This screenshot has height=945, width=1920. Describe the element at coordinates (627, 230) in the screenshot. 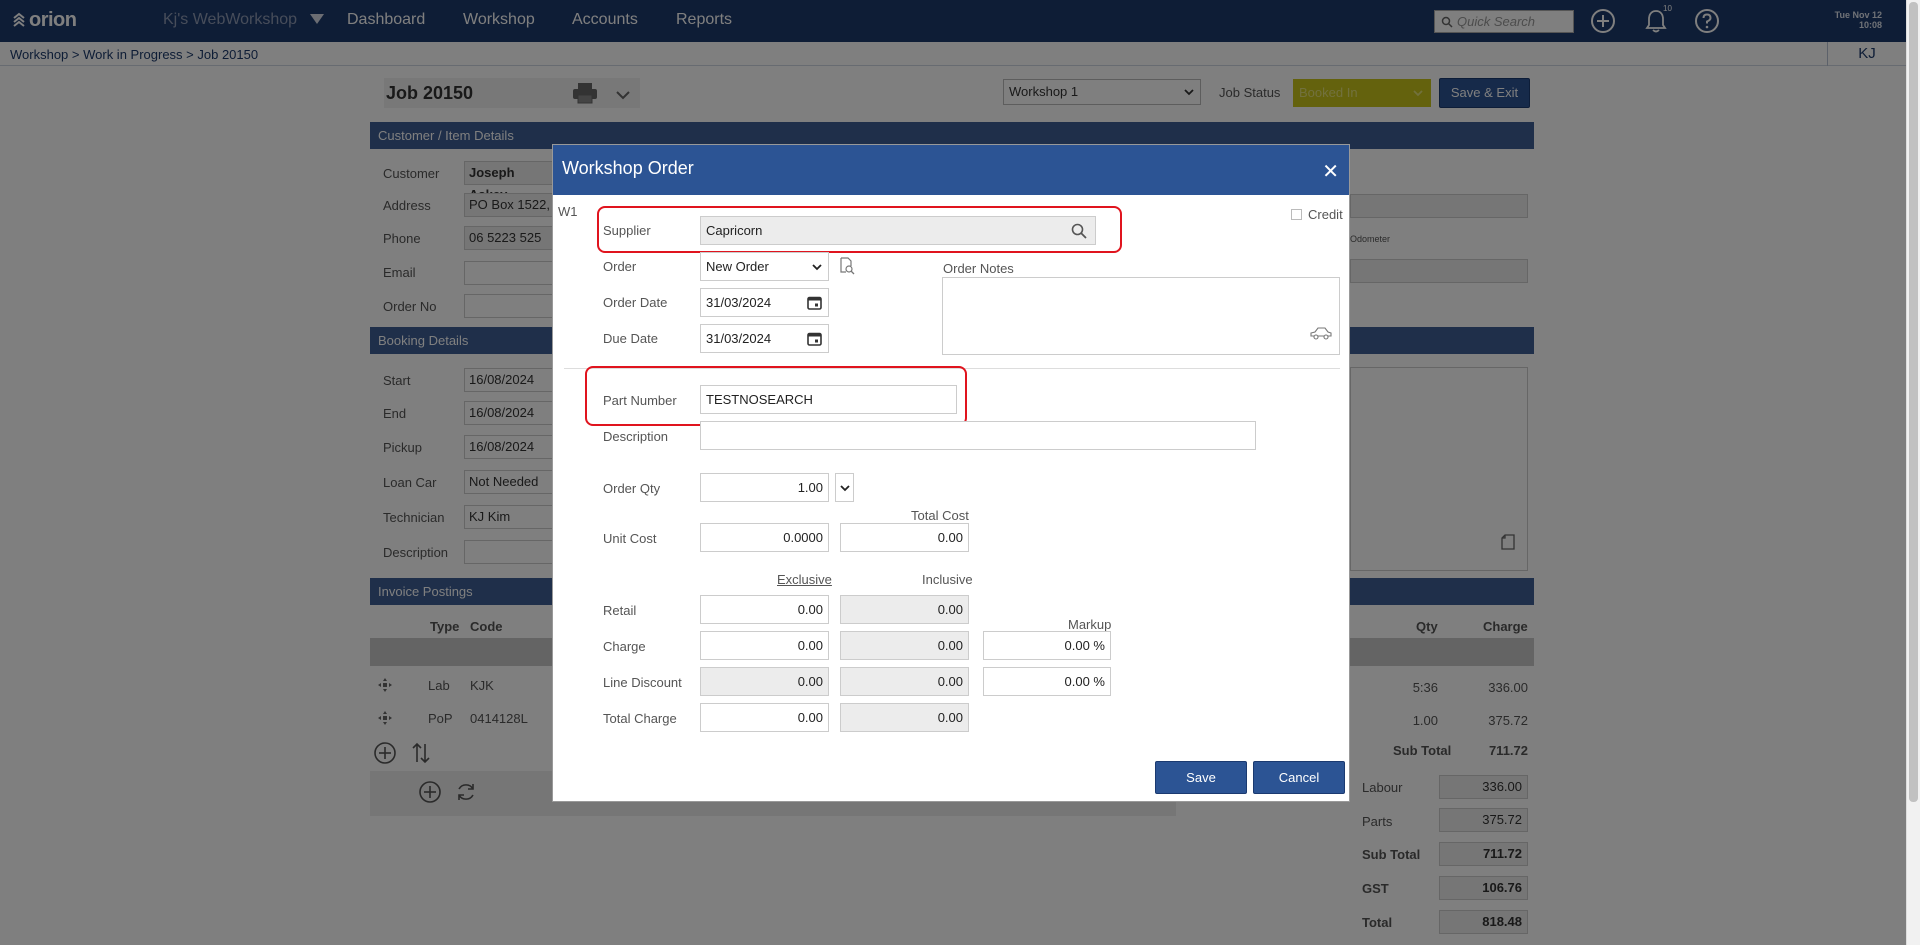

I see `supplier-label: Supplier` at that location.